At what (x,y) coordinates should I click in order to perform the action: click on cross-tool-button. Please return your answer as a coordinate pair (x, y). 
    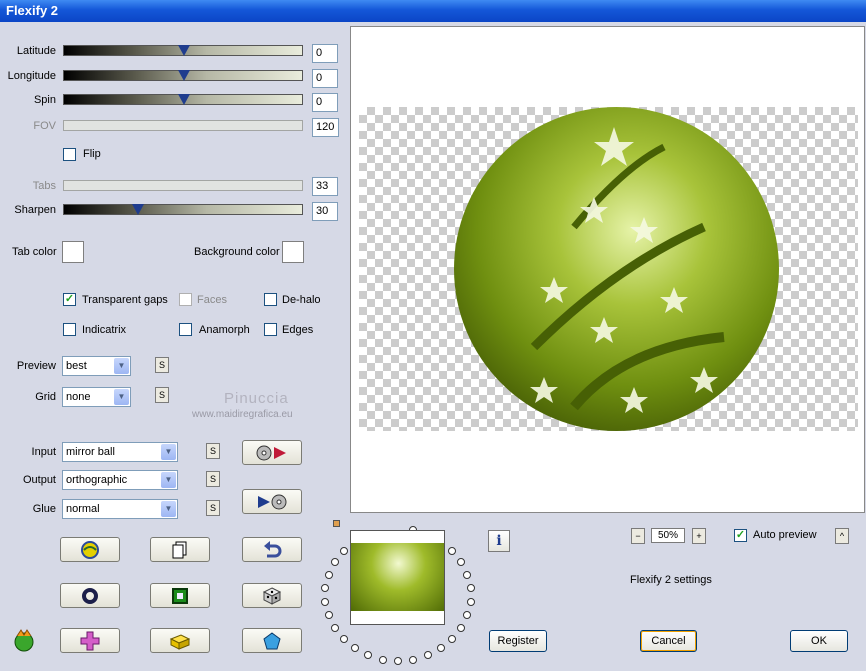
    Looking at the image, I should click on (90, 640).